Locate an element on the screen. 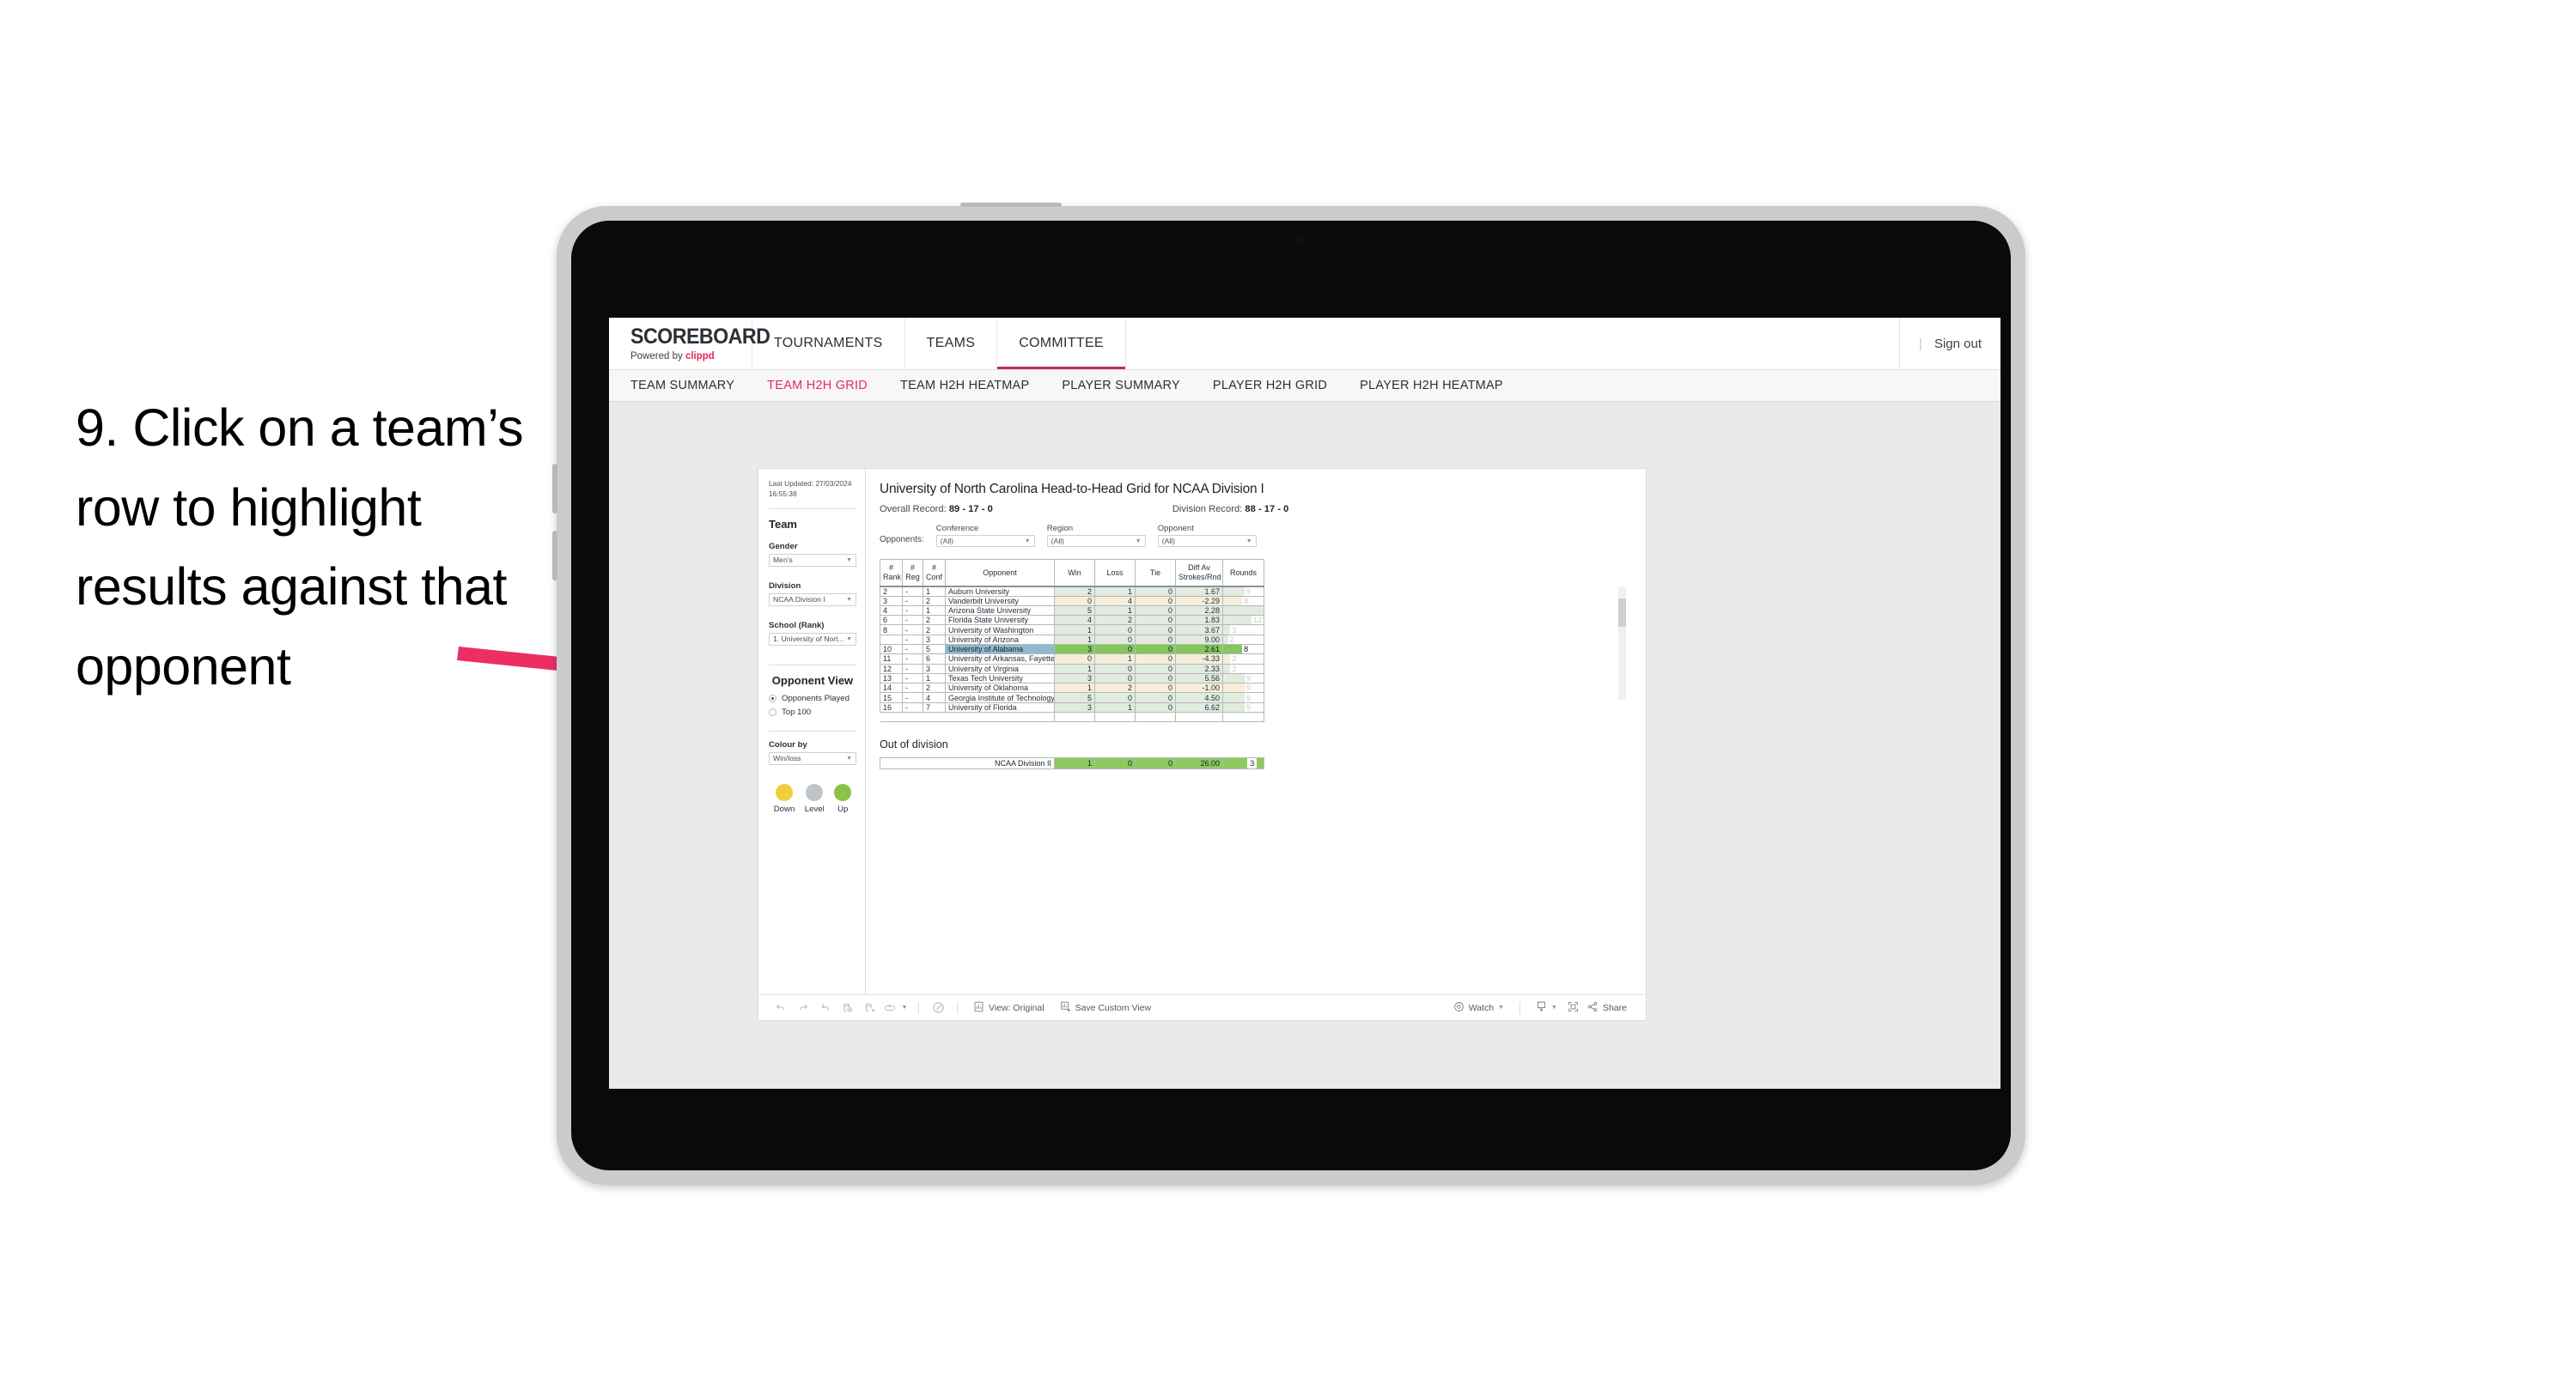 This screenshot has height=1385, width=2576. ood-rounds: 3 is located at coordinates (1243, 763).